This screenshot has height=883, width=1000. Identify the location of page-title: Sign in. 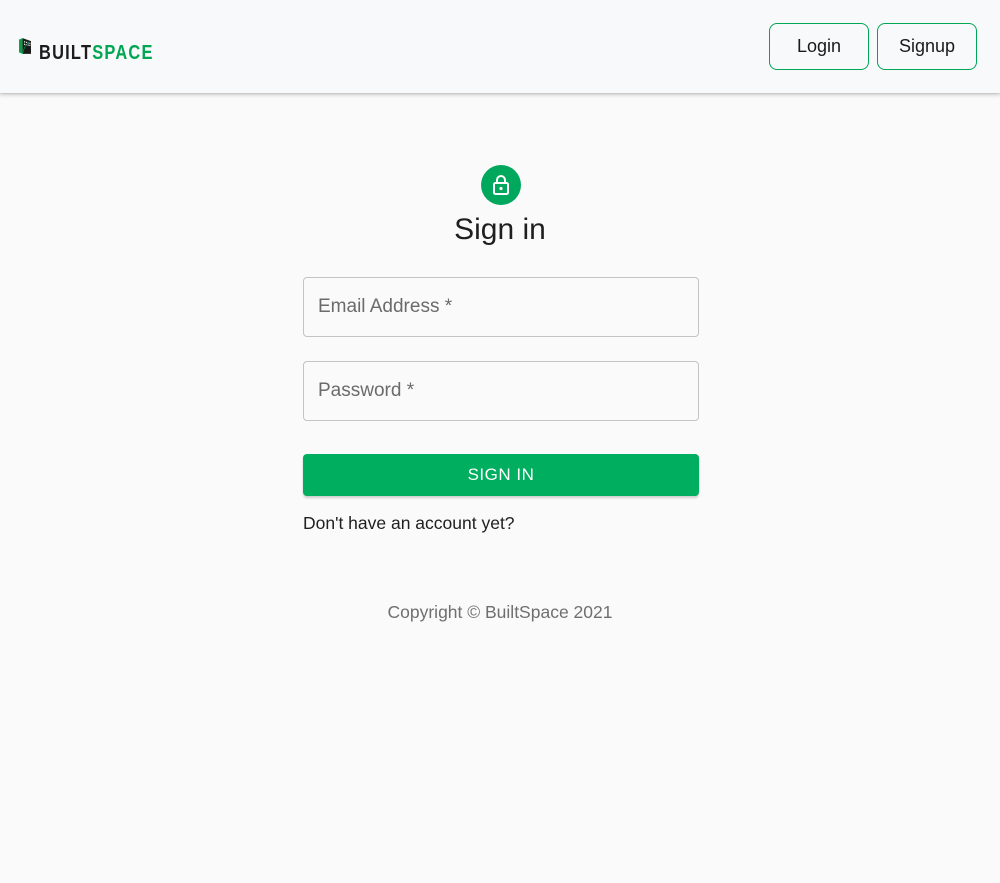
(500, 229).